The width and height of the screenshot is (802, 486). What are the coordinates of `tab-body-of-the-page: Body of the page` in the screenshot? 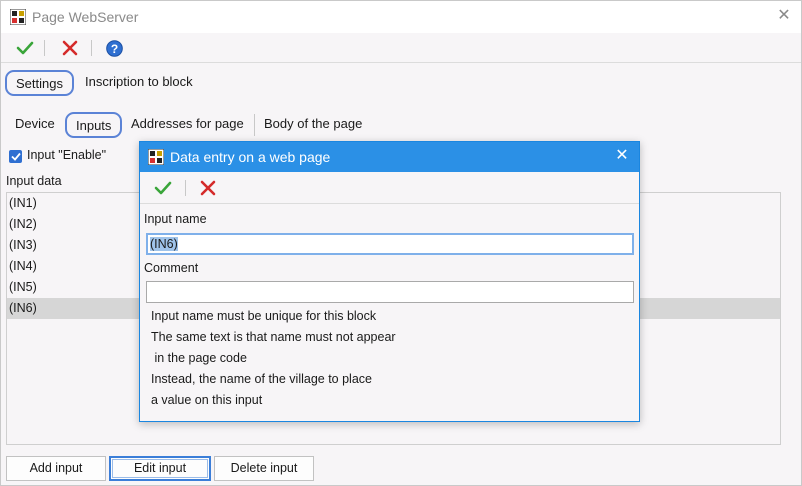 It's located at (313, 125).